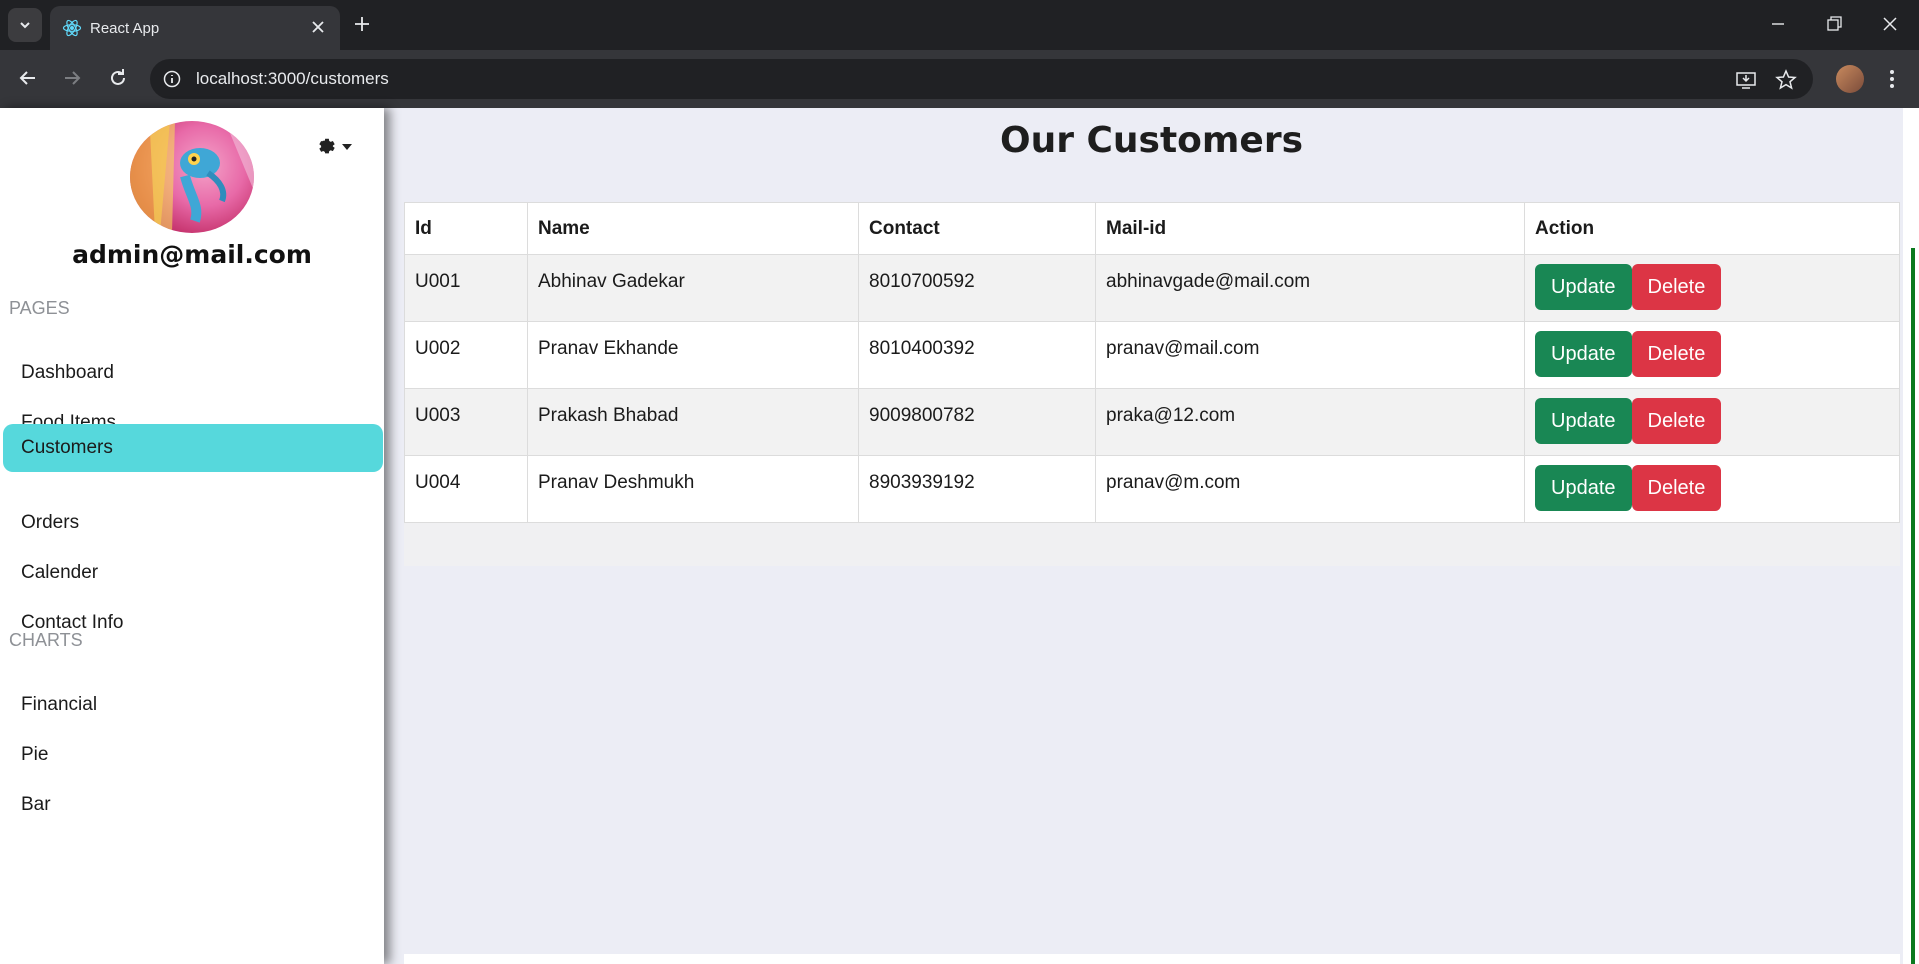 This screenshot has width=1919, height=964. I want to click on tab-search-button, so click(25, 25).